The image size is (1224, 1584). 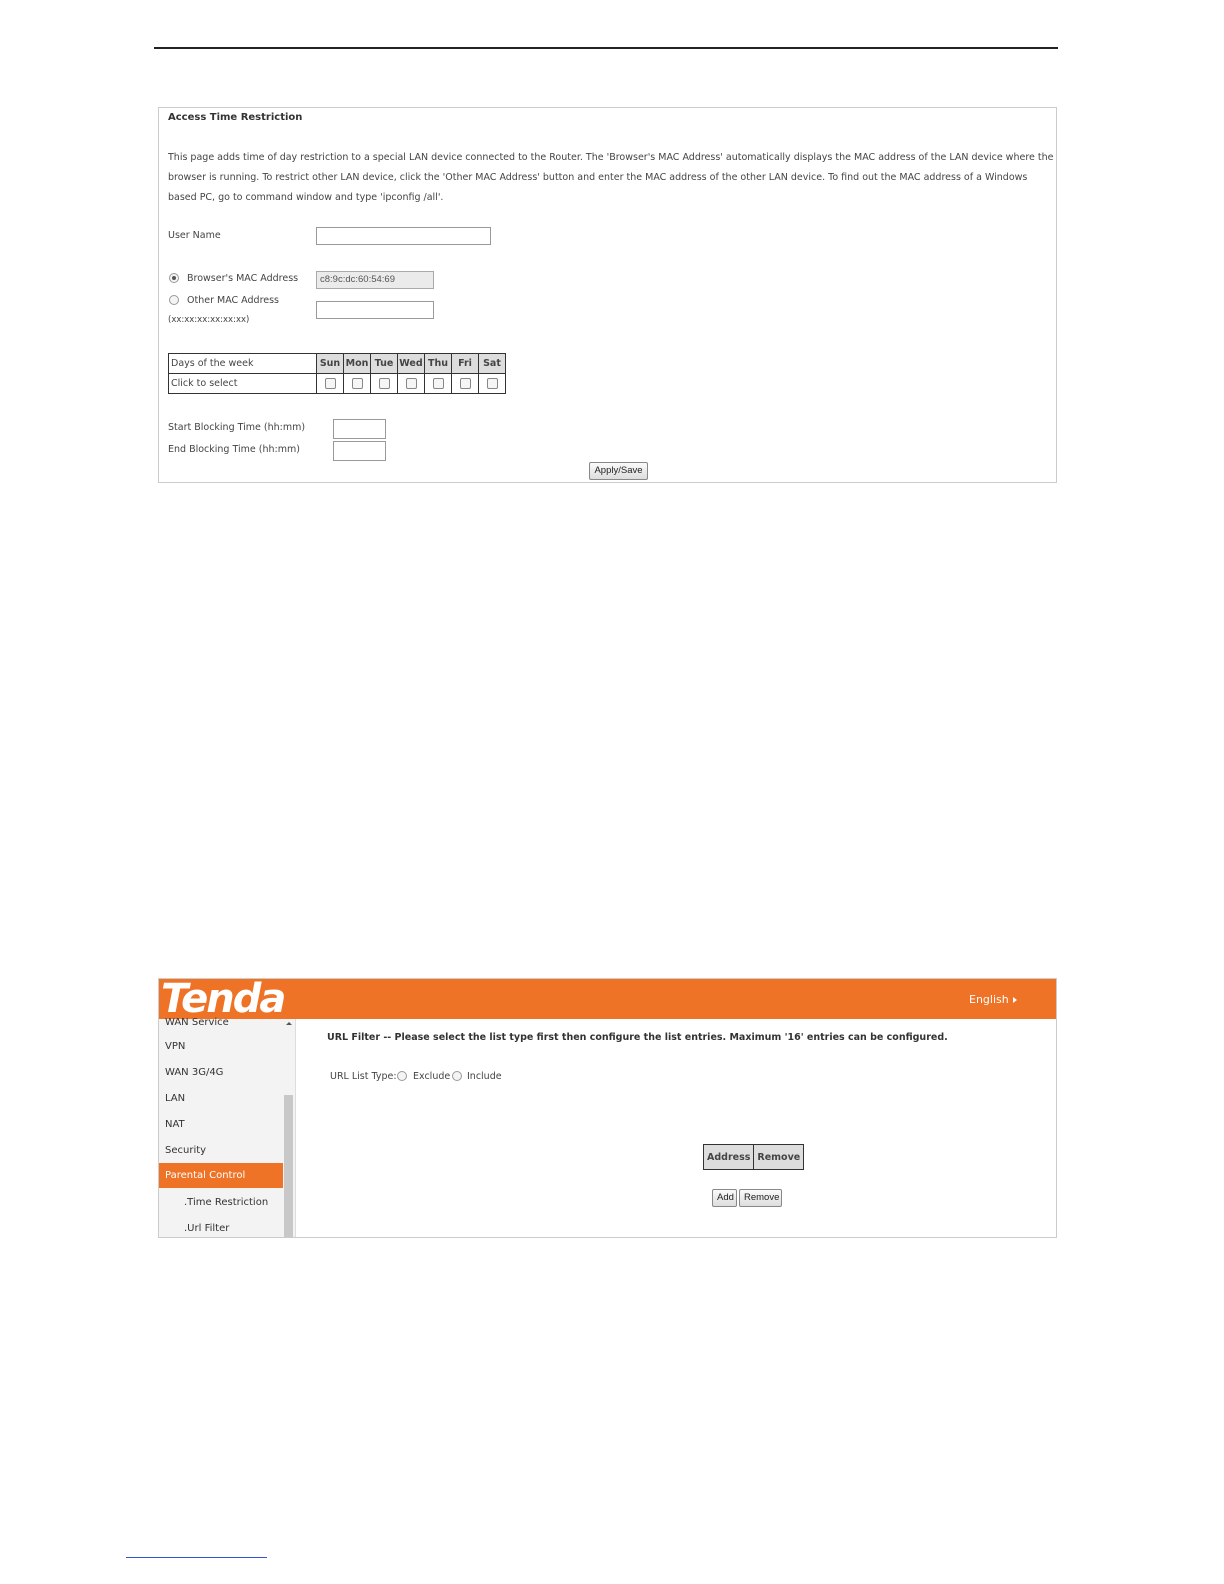 I want to click on fri-checkbox, so click(x=465, y=383).